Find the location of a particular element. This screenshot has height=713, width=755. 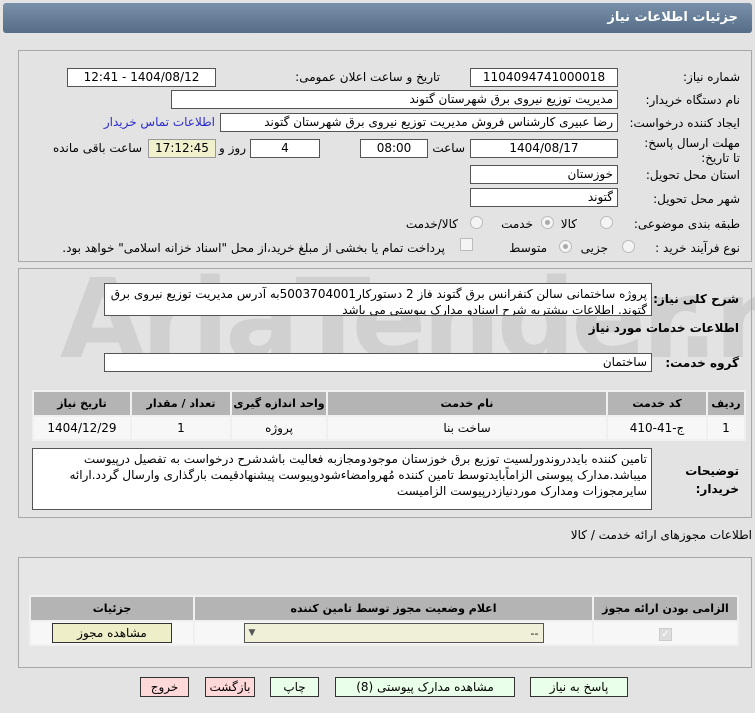

creator-label: ایجاد کننده درخواست: is located at coordinates (684, 123).